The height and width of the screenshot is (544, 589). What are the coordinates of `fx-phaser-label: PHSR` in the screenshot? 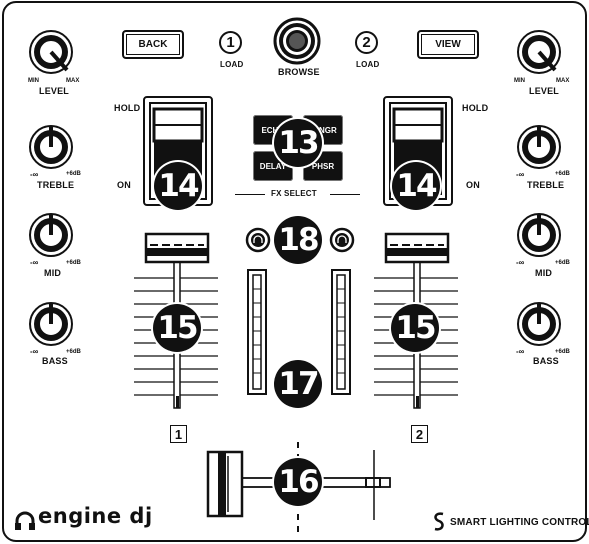 It's located at (323, 166).